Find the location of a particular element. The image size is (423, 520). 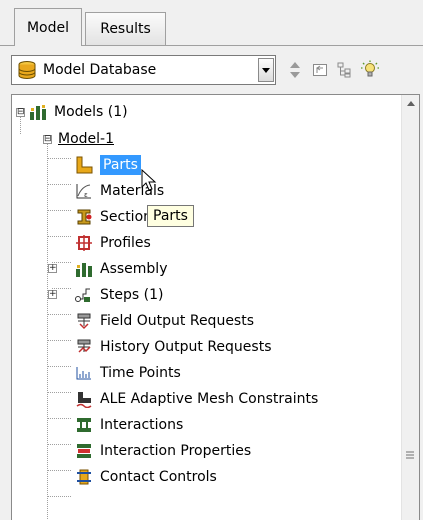

tree-item-history-output-requests: History Output Requests is located at coordinates (173, 347).